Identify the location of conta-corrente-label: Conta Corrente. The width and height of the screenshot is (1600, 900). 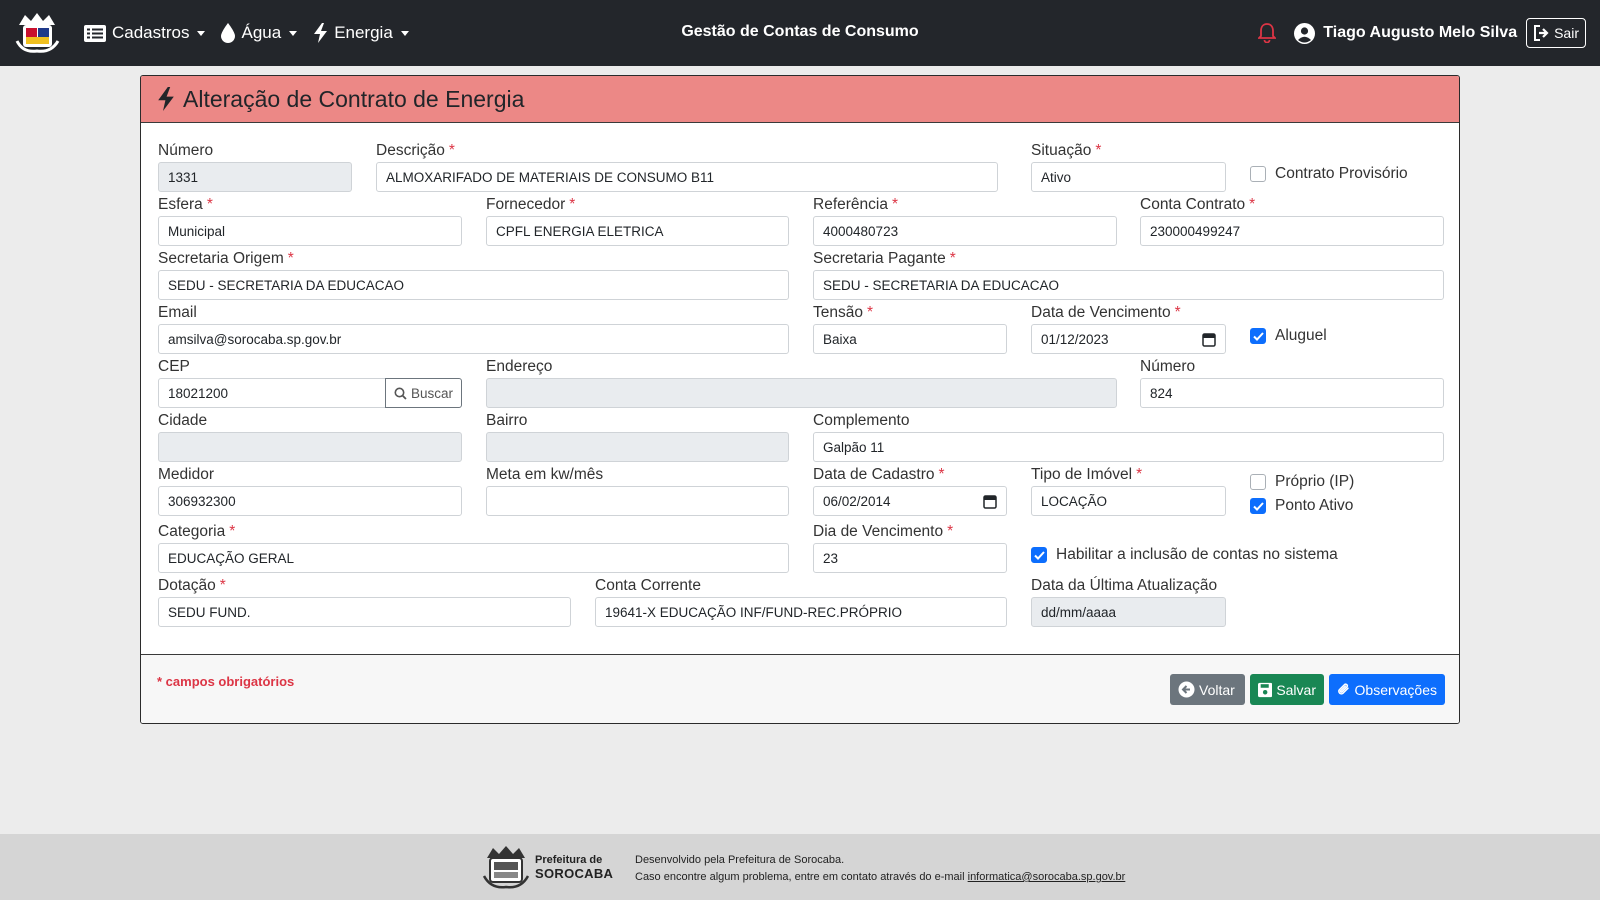
(648, 585).